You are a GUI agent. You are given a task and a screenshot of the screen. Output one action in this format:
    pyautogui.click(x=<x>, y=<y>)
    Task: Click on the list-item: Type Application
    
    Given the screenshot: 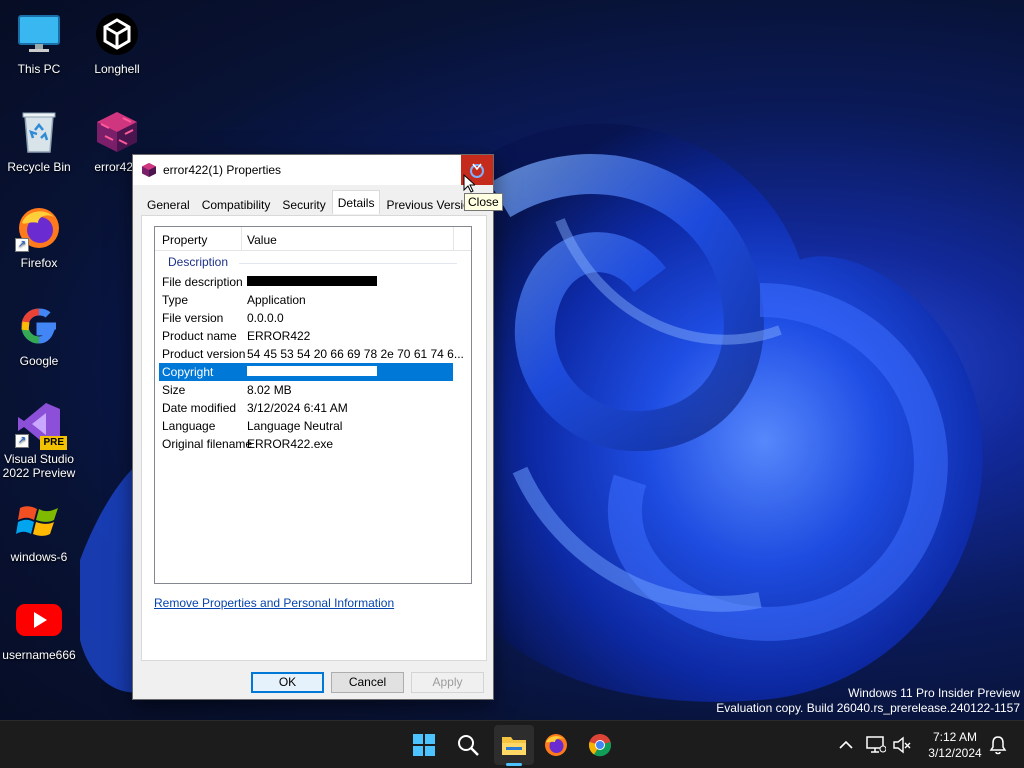 What is the action you would take?
    pyautogui.click(x=306, y=300)
    